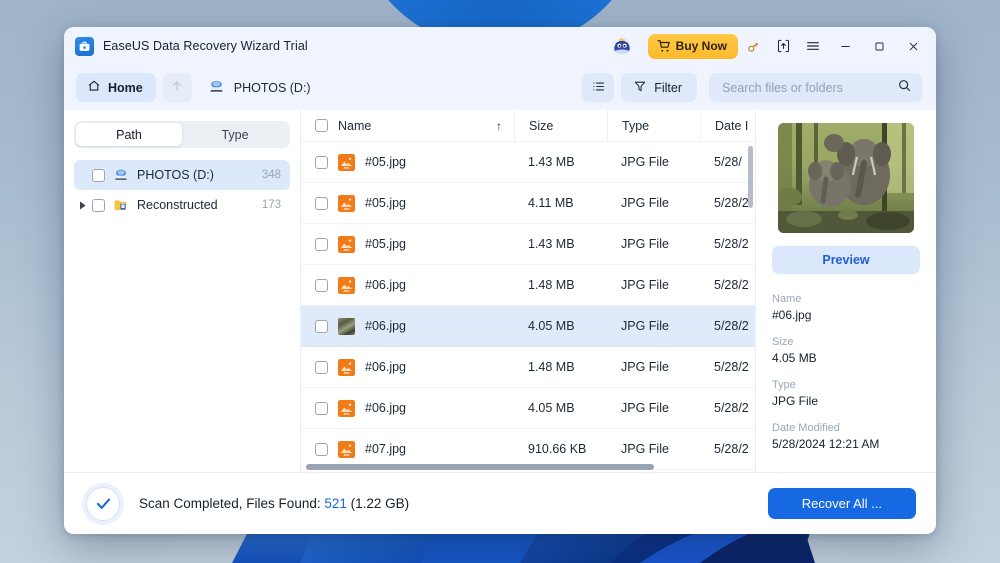 Image resolution: width=1000 pixels, height=563 pixels. I want to click on column-header-date-modified: Date I, so click(727, 125).